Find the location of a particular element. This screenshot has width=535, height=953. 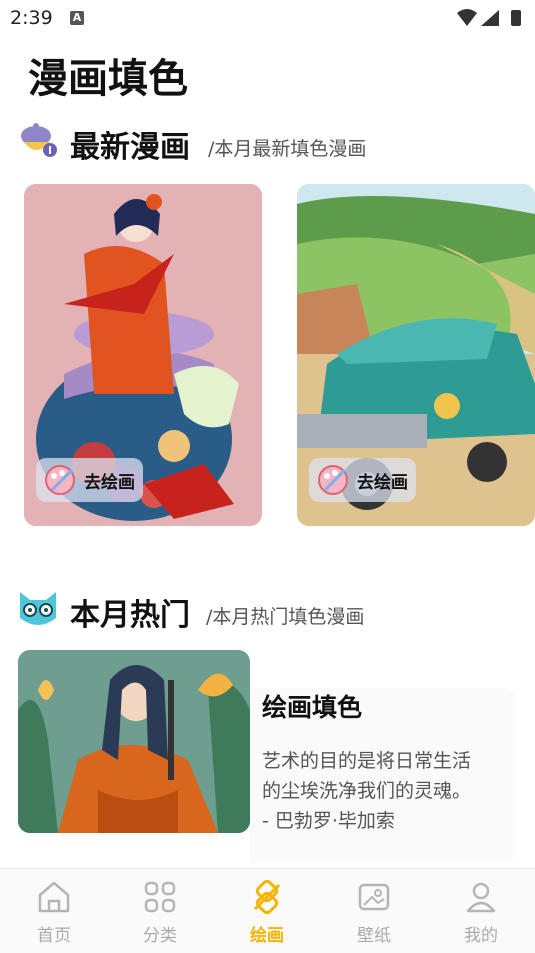

section-title-new: 最新漫画 is located at coordinates (130, 147).